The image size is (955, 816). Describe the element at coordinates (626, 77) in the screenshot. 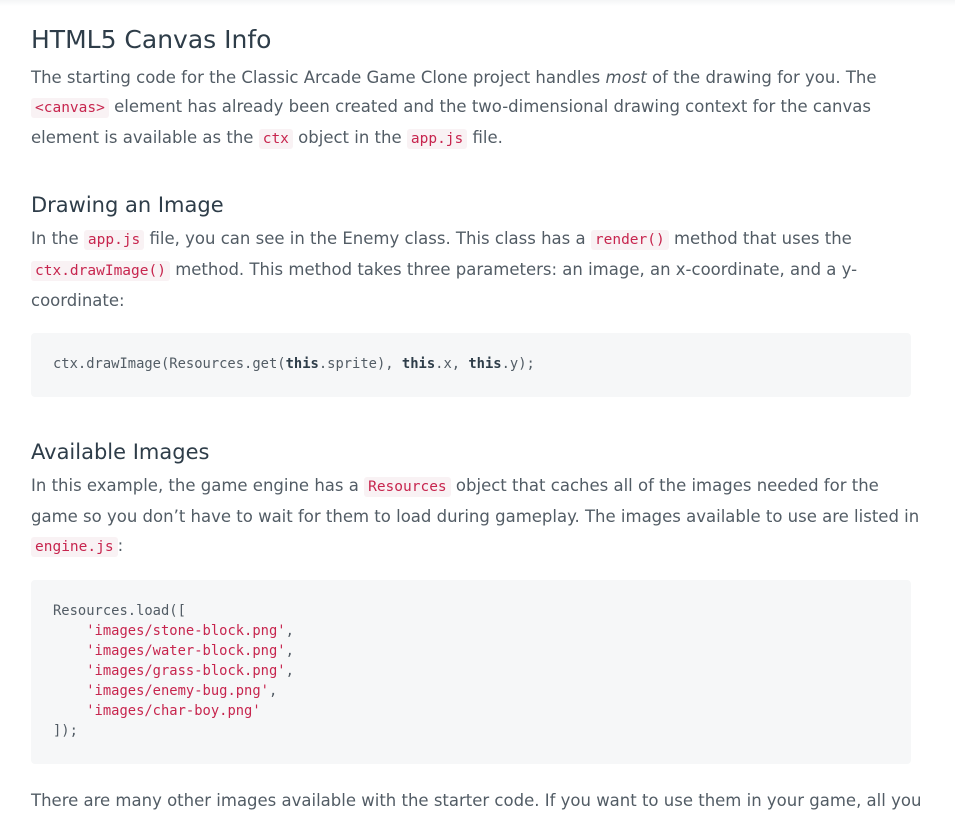

I see `intro-emphasis: most` at that location.